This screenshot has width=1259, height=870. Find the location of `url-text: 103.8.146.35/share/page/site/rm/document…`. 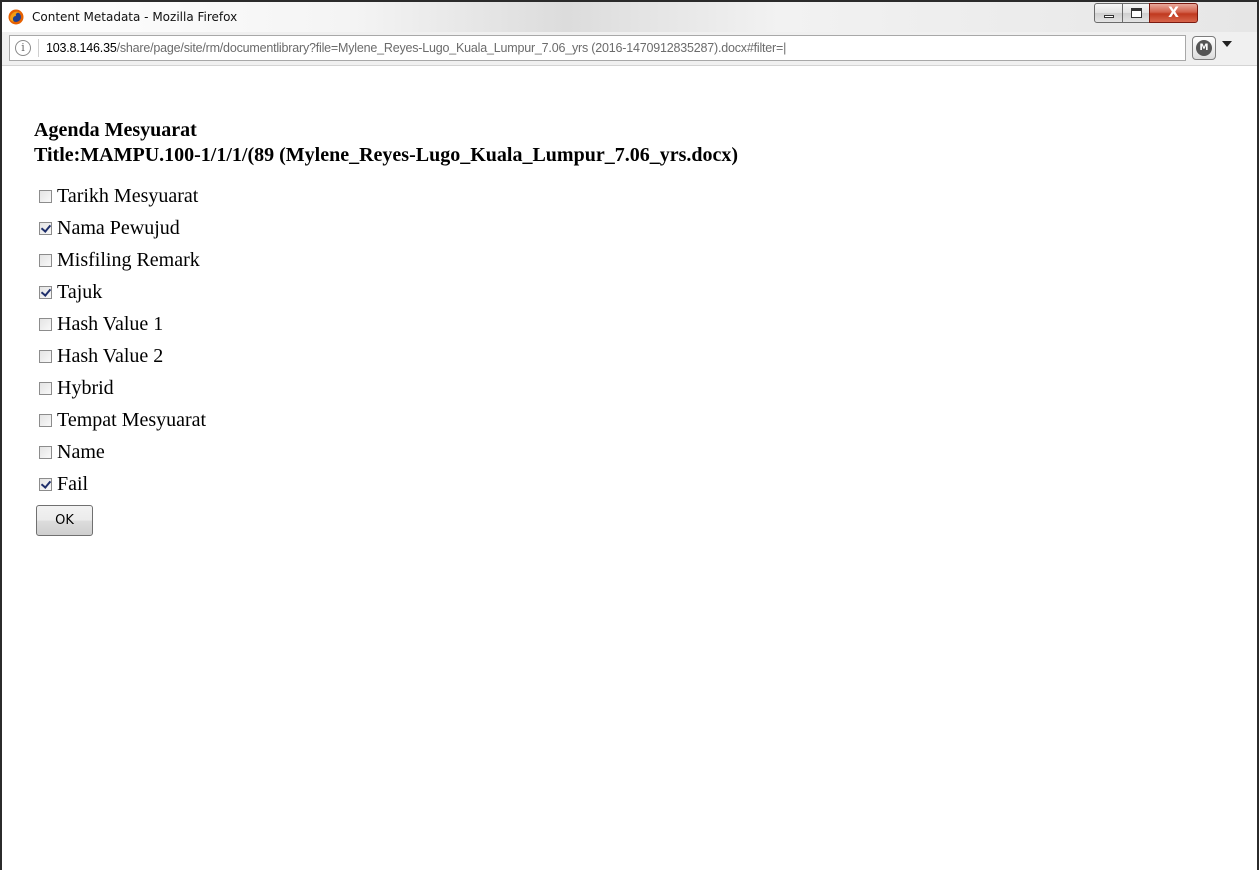

url-text: 103.8.146.35/share/page/site/rm/document… is located at coordinates (613, 48).